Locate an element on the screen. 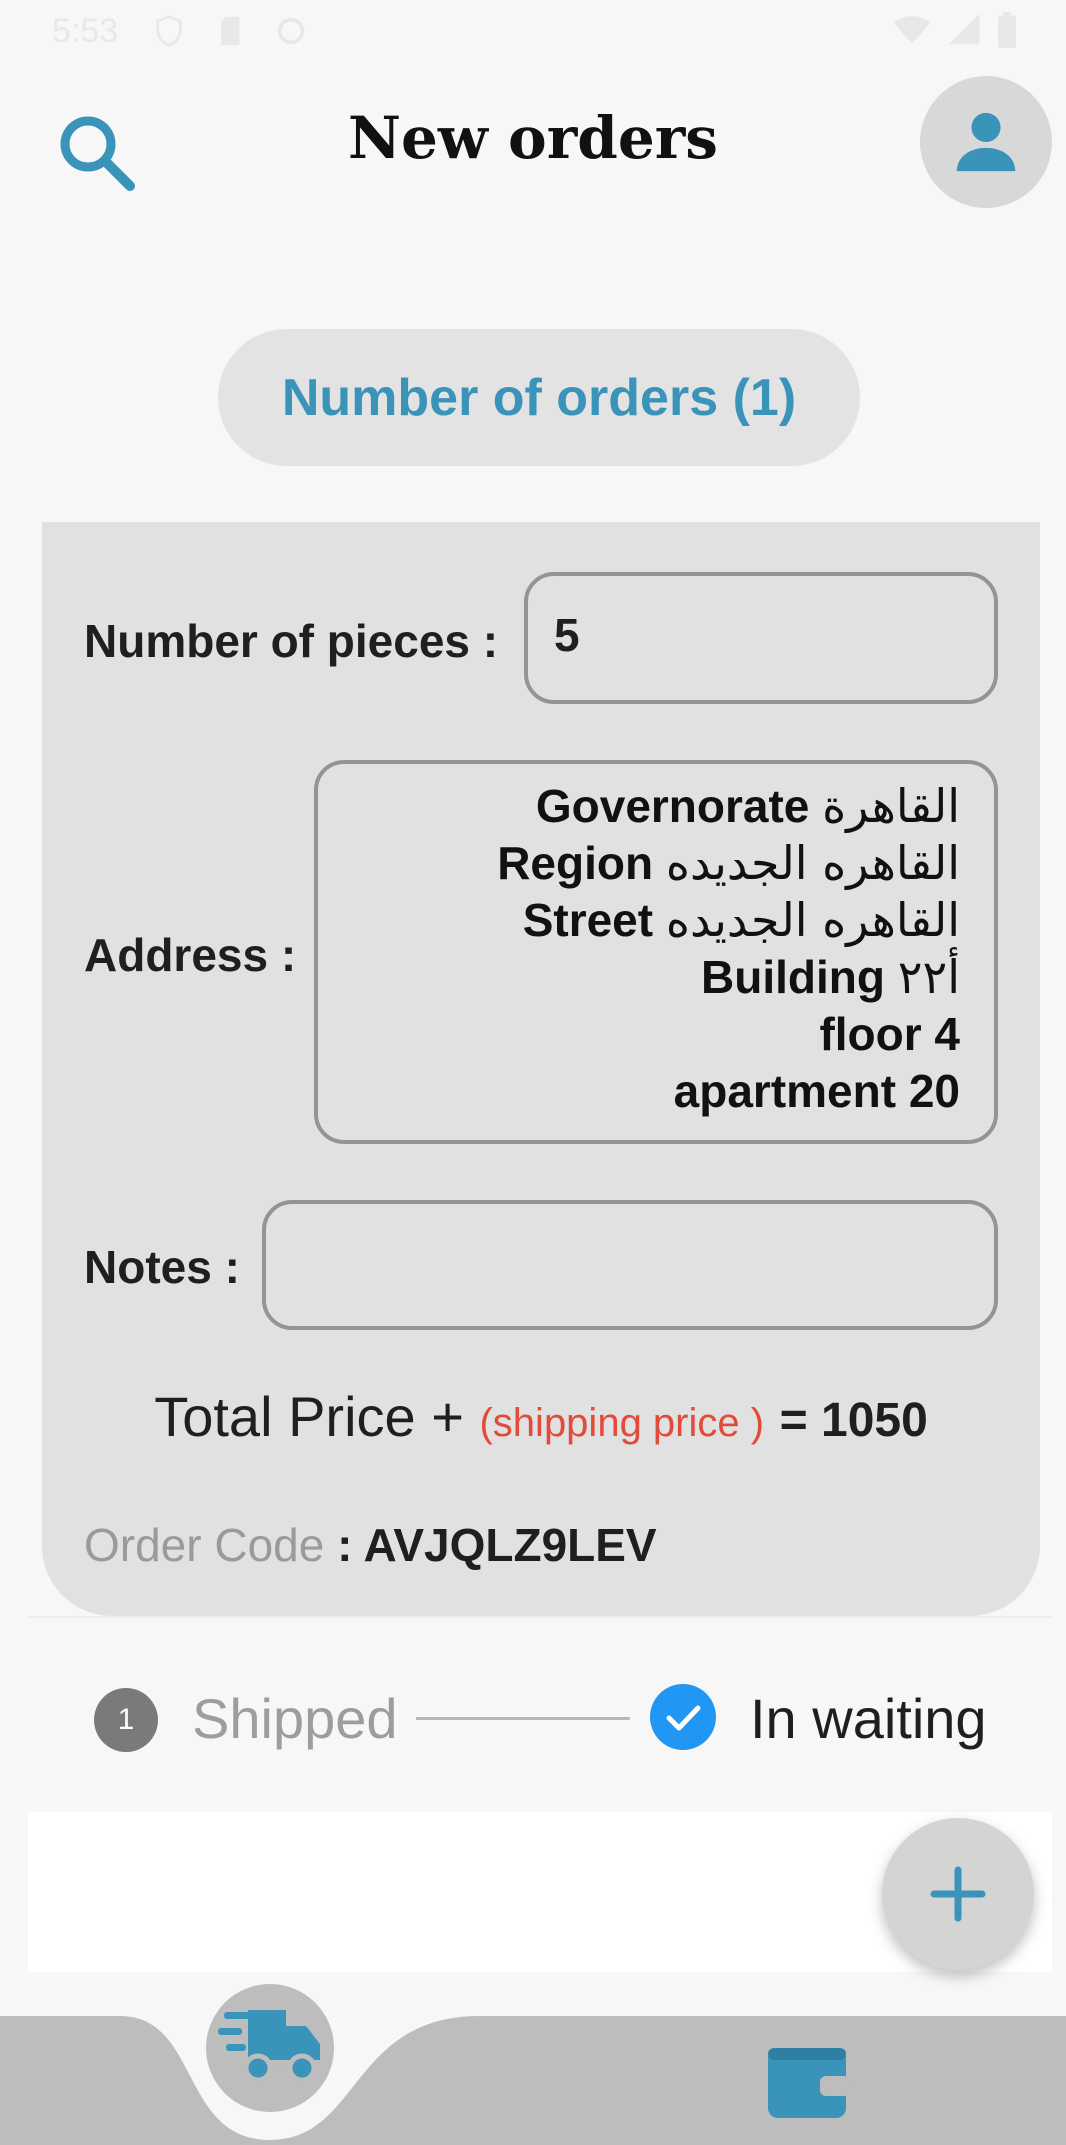 This screenshot has height=2145, width=1066. address-building: Building أ٢٢ is located at coordinates (830, 977).